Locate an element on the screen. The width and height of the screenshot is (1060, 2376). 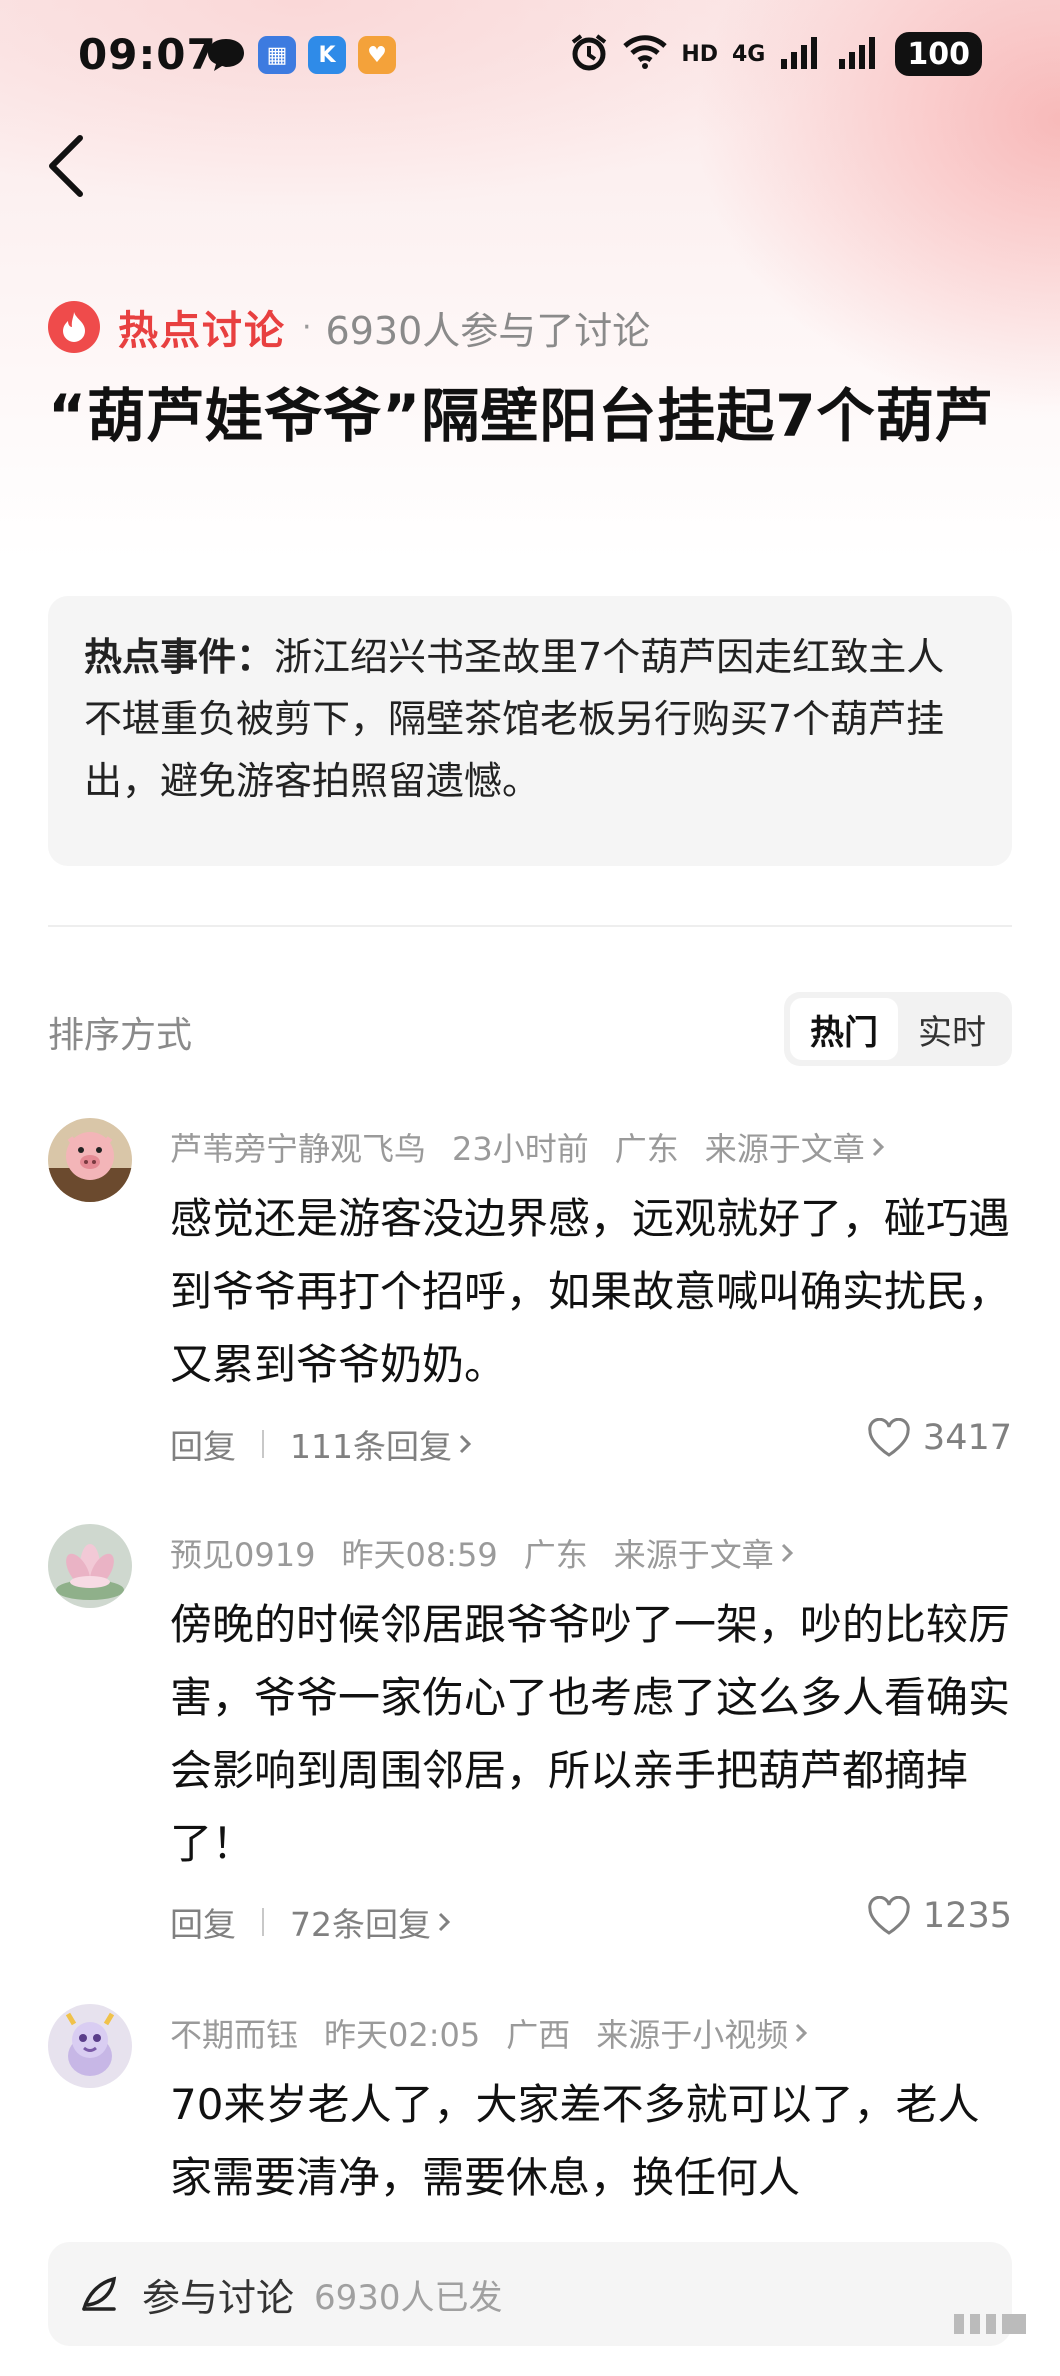
join-discussion-bar: 参与讨论 6930人已发 is located at coordinates (530, 2294).